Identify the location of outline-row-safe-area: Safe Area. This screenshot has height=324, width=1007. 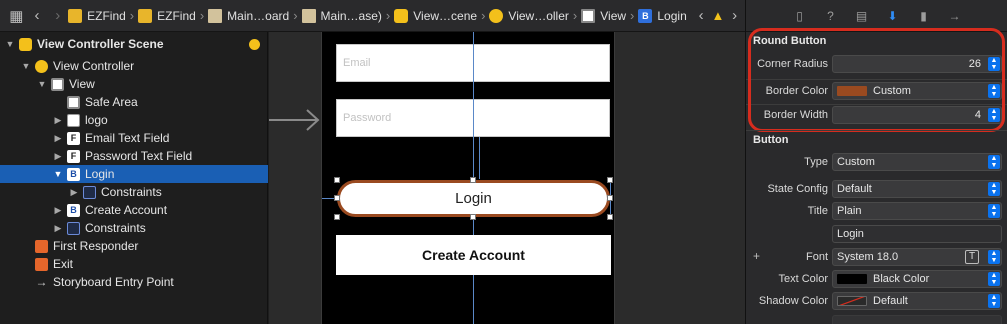
(134, 102).